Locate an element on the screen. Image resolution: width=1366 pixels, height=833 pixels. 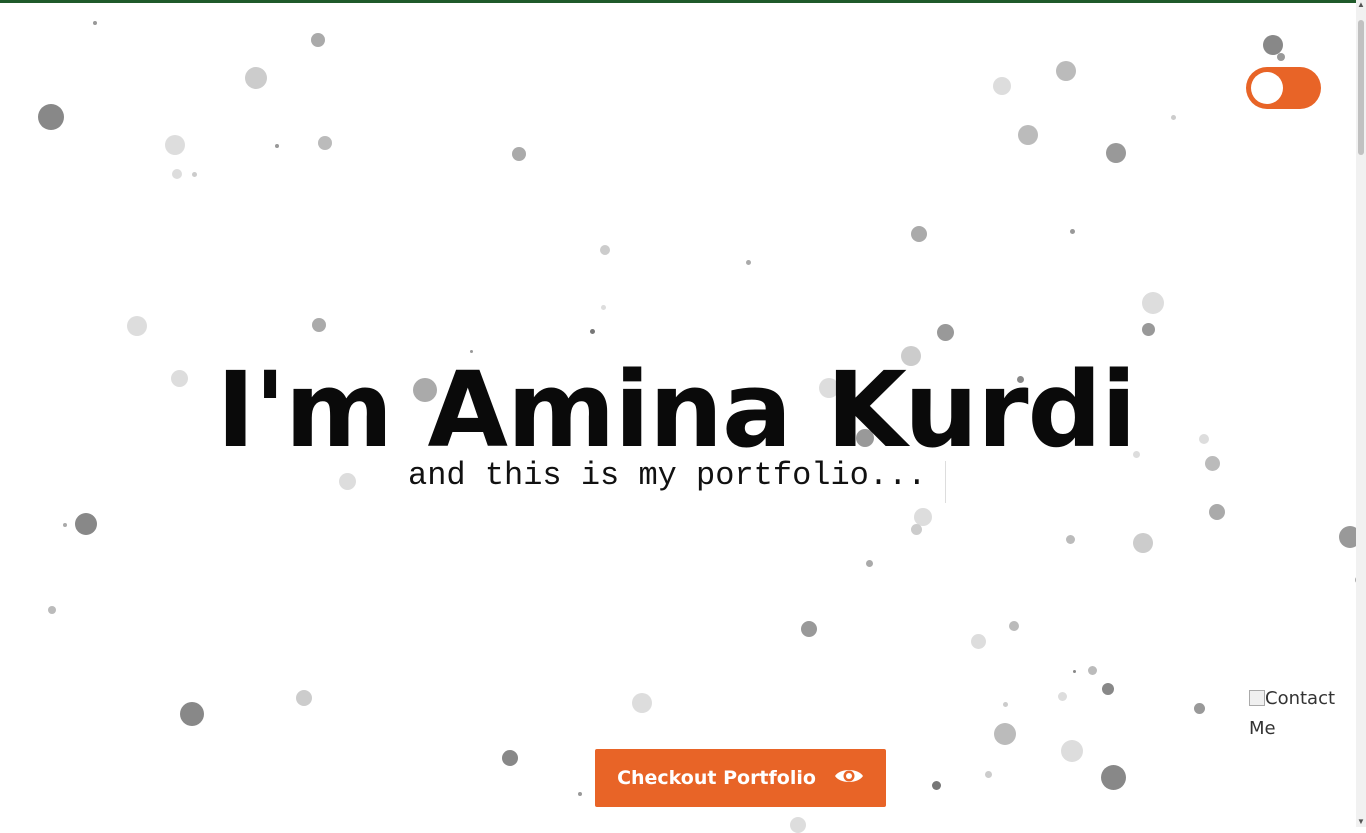
toggle-knob is located at coordinates (1267, 88).